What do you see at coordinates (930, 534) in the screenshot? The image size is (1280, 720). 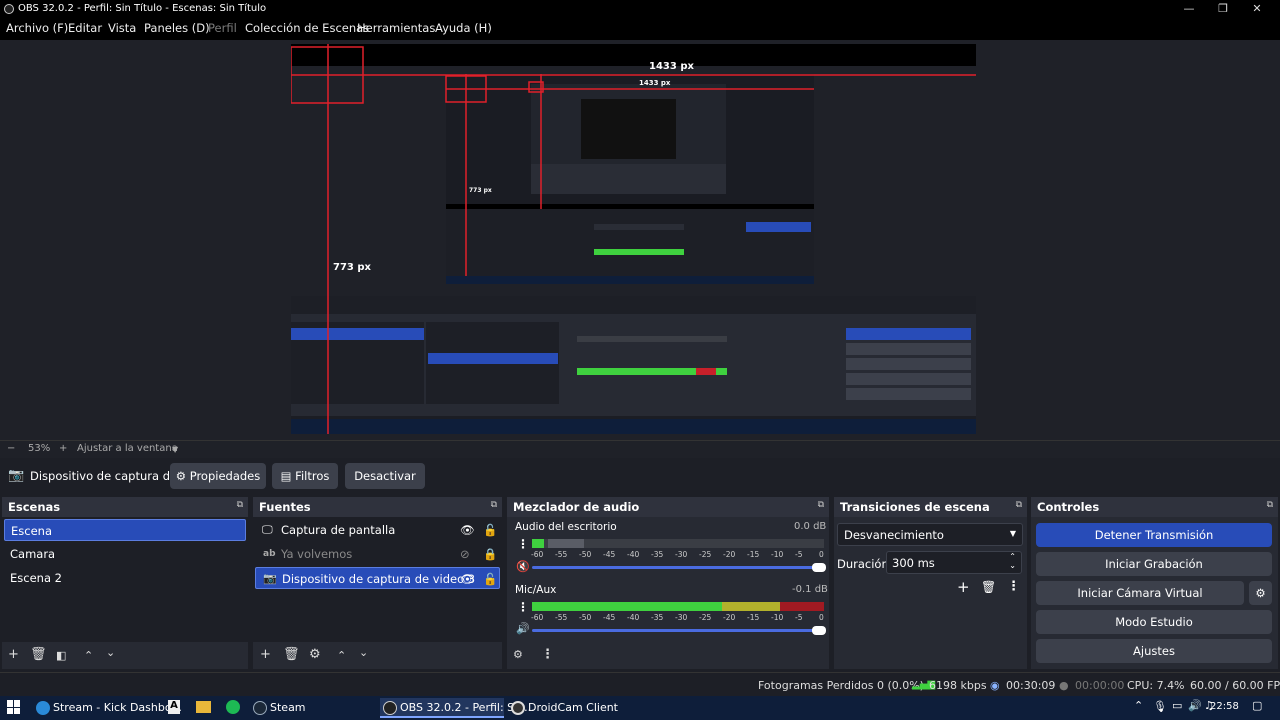 I see `transition-select: Desvanecimiento ▼` at bounding box center [930, 534].